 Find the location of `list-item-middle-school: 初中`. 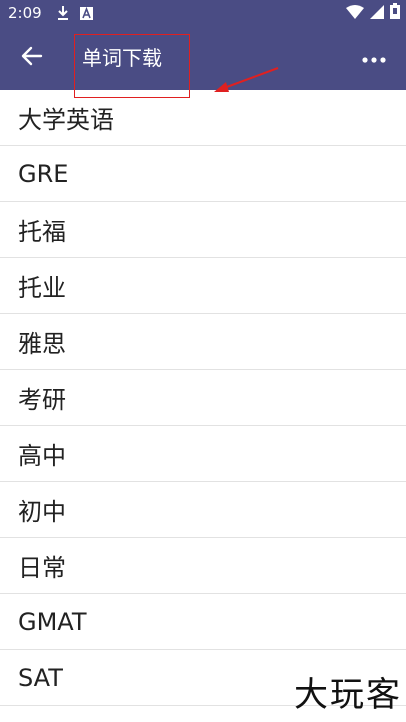

list-item-middle-school: 初中 is located at coordinates (203, 510).